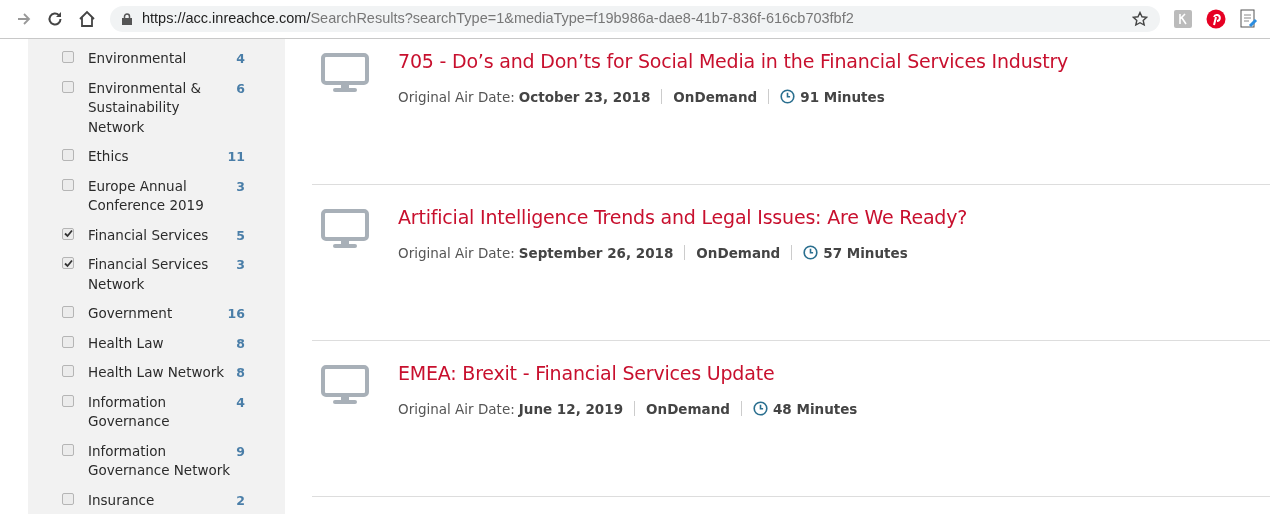  Describe the element at coordinates (122, 500) in the screenshot. I see `filter-label: Insurance` at that location.